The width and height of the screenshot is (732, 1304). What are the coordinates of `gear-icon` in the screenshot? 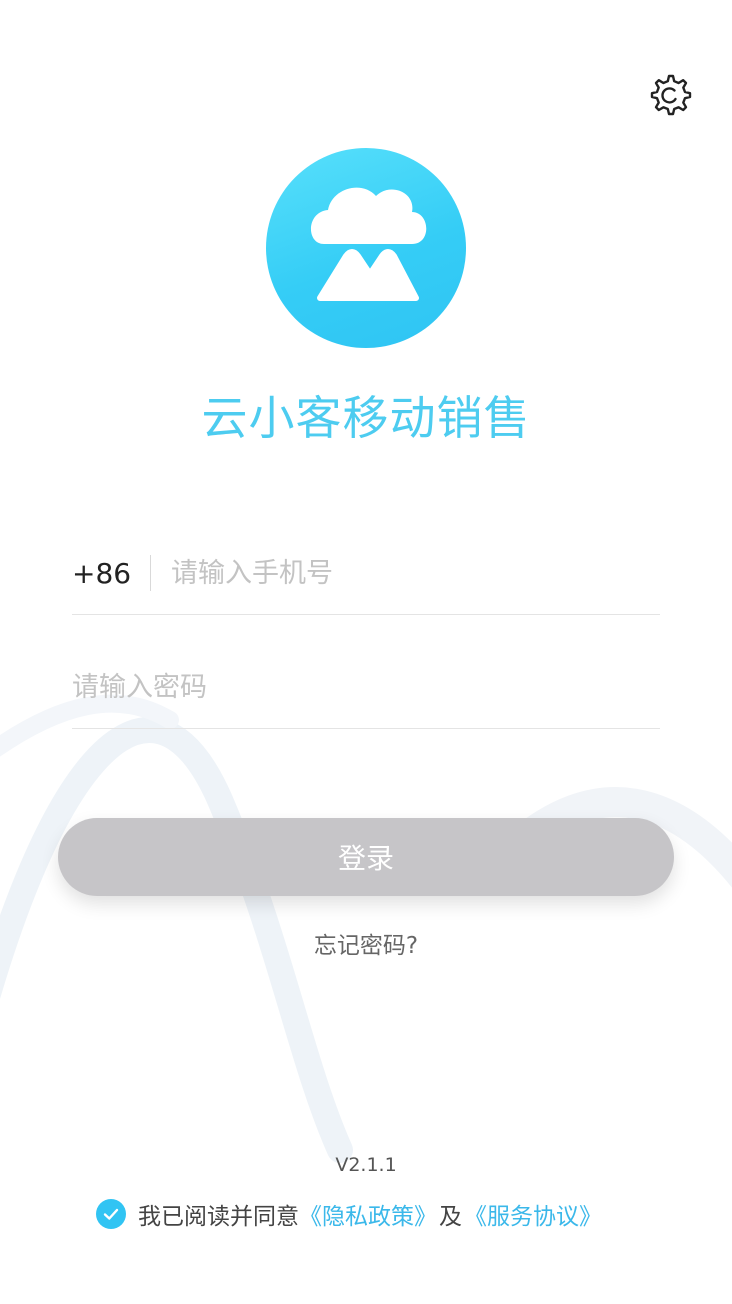 It's located at (671, 95).